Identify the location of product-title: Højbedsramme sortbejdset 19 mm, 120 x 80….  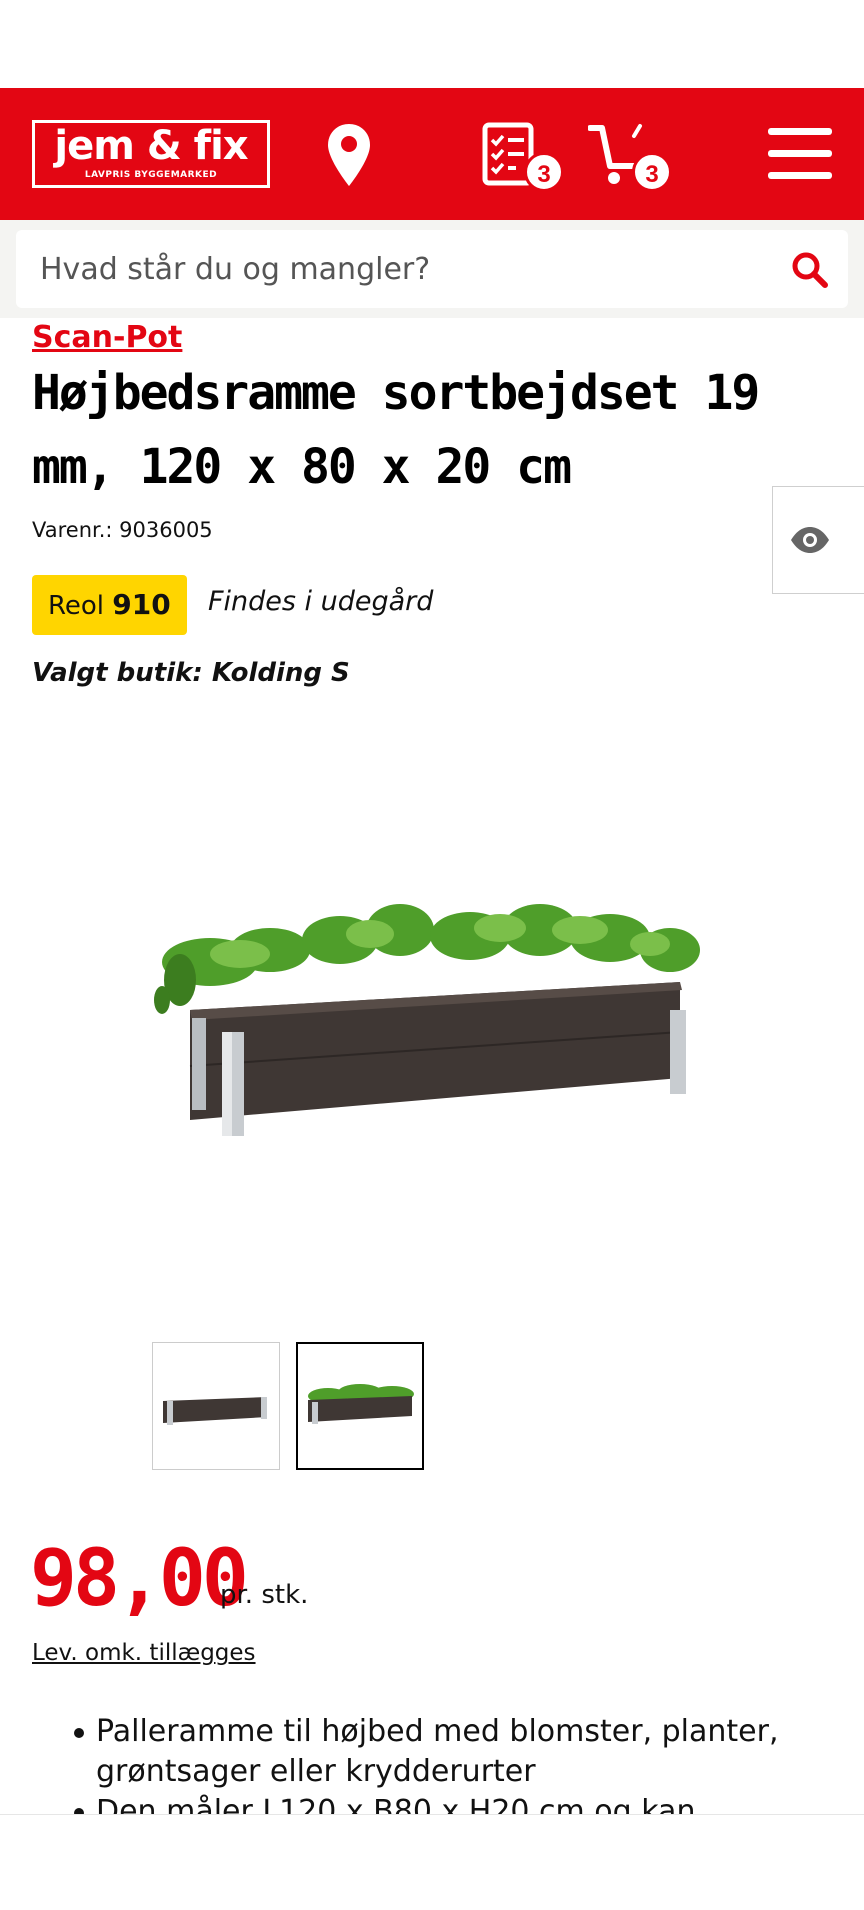
(396, 430).